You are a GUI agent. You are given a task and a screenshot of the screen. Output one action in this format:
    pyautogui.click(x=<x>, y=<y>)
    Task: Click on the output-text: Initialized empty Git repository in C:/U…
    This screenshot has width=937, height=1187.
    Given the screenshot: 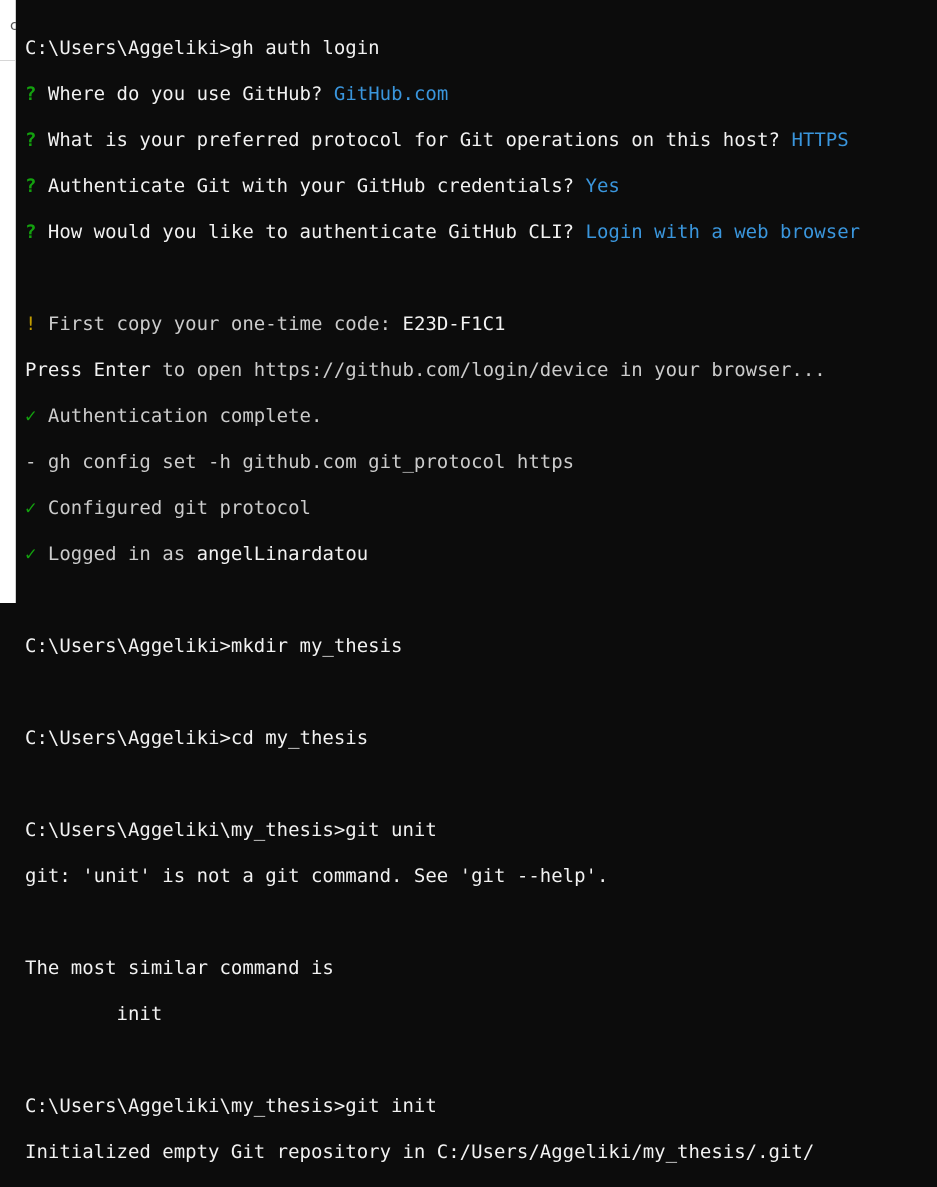 What is the action you would take?
    pyautogui.click(x=420, y=1152)
    